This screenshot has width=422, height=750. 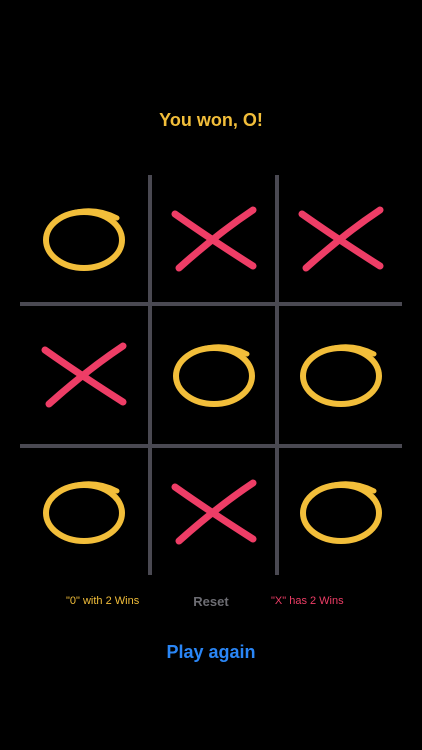 I want to click on score-row: "0" with 2 Wins Reset "X" has 2 Wins, so click(x=211, y=602).